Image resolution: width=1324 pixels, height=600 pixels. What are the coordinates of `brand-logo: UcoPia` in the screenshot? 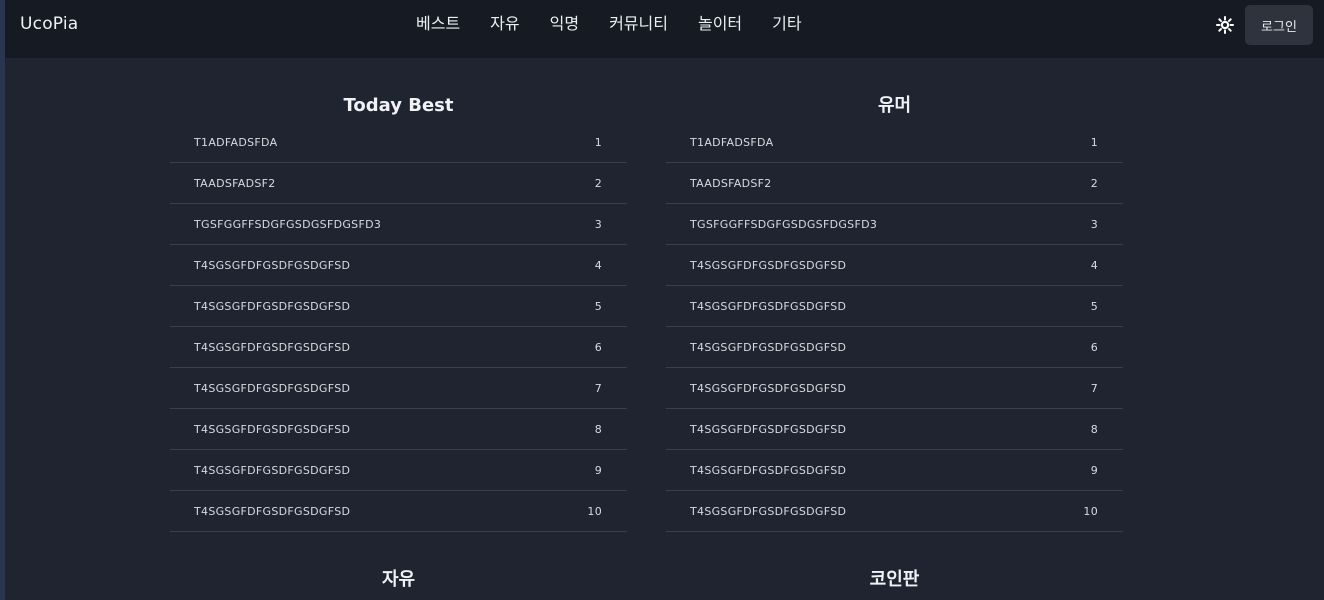 It's located at (49, 24).